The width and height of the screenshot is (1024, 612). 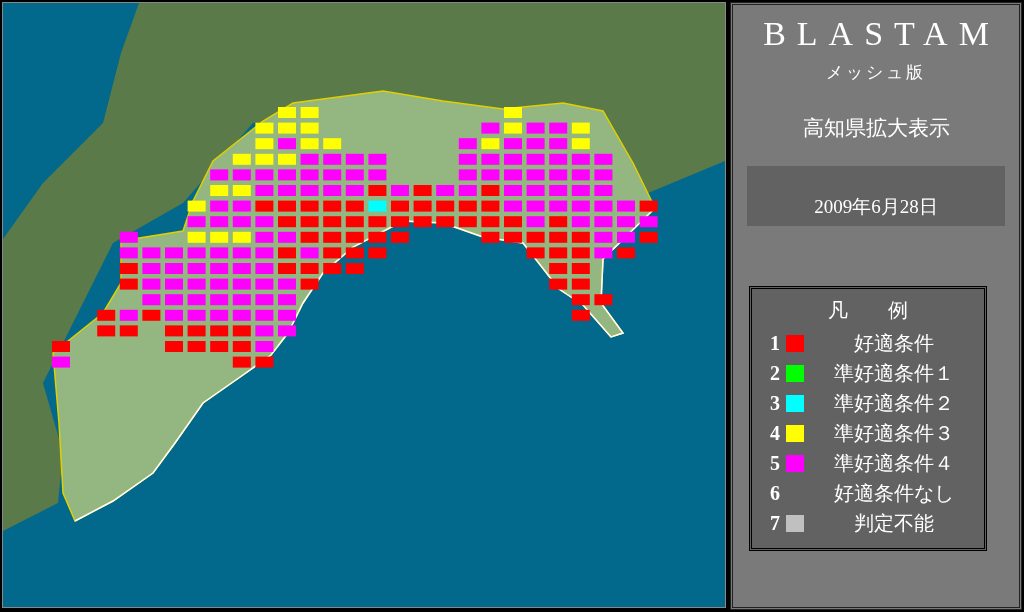 I want to click on legend-label: 準好適条件３, so click(x=894, y=433).